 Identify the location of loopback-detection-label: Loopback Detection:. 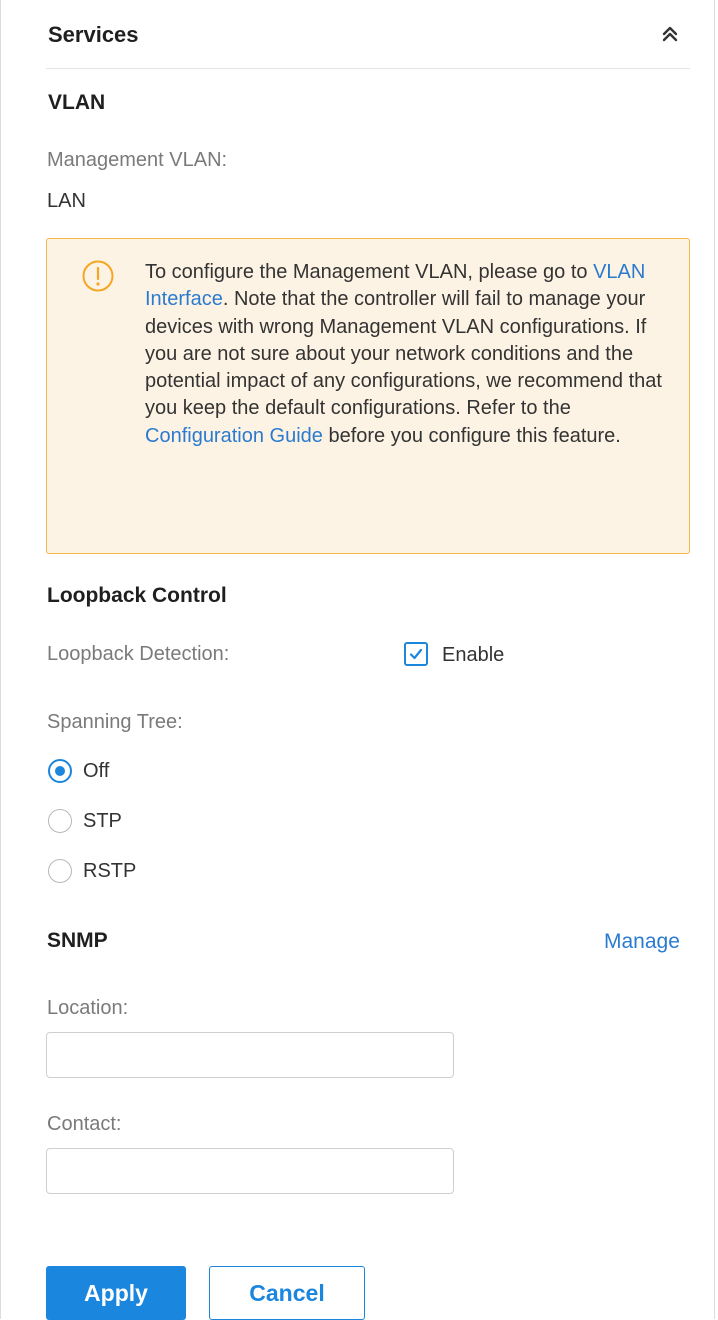
(138, 654).